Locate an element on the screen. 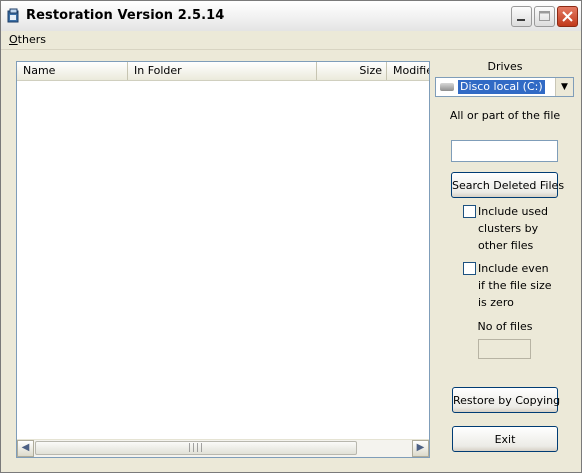 The width and height of the screenshot is (582, 473). file-name-input is located at coordinates (504, 151).